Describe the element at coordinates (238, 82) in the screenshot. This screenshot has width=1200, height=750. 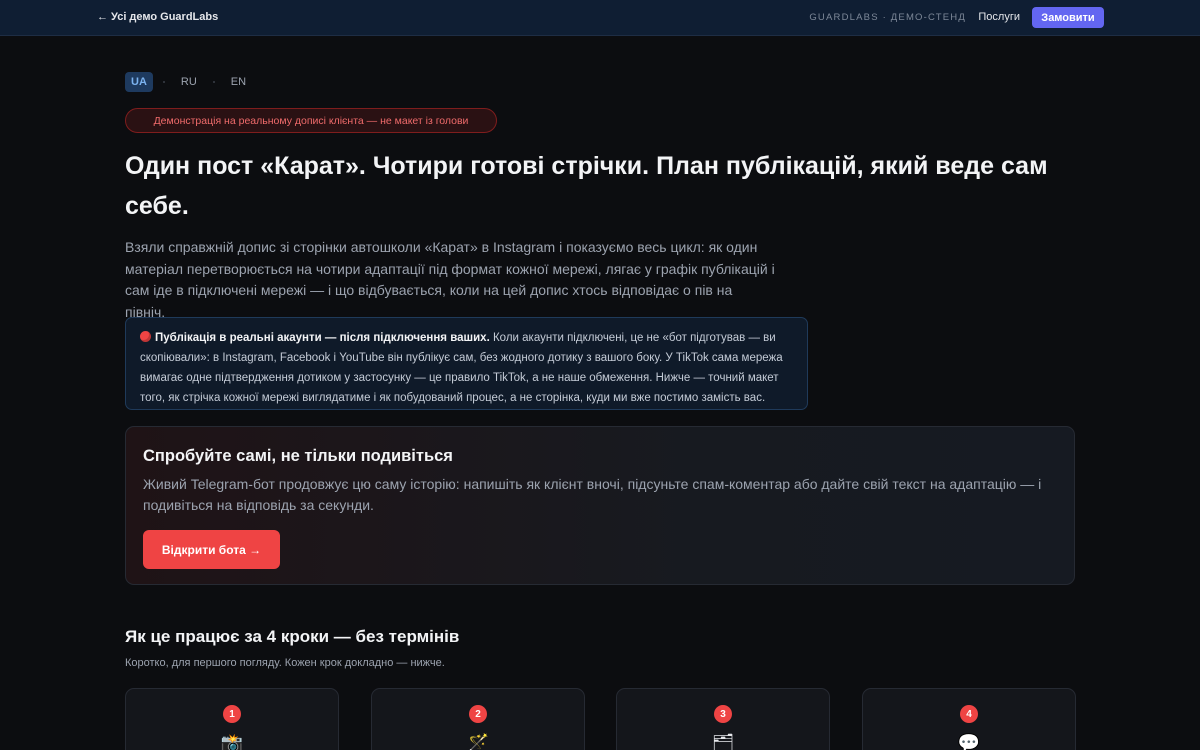
I see `lang-en-button: EN` at that location.